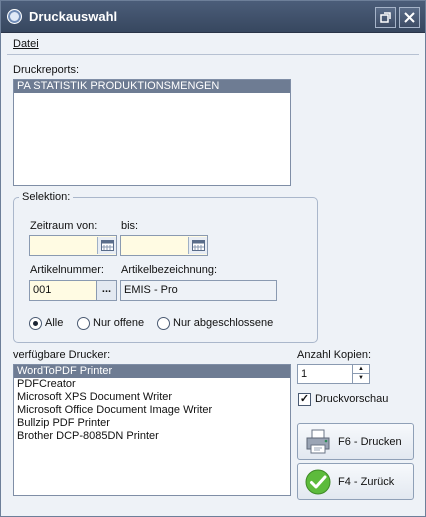 This screenshot has width=426, height=517. What do you see at coordinates (67, 270) in the screenshot?
I see `article-number-label: Artikelnummer:` at bounding box center [67, 270].